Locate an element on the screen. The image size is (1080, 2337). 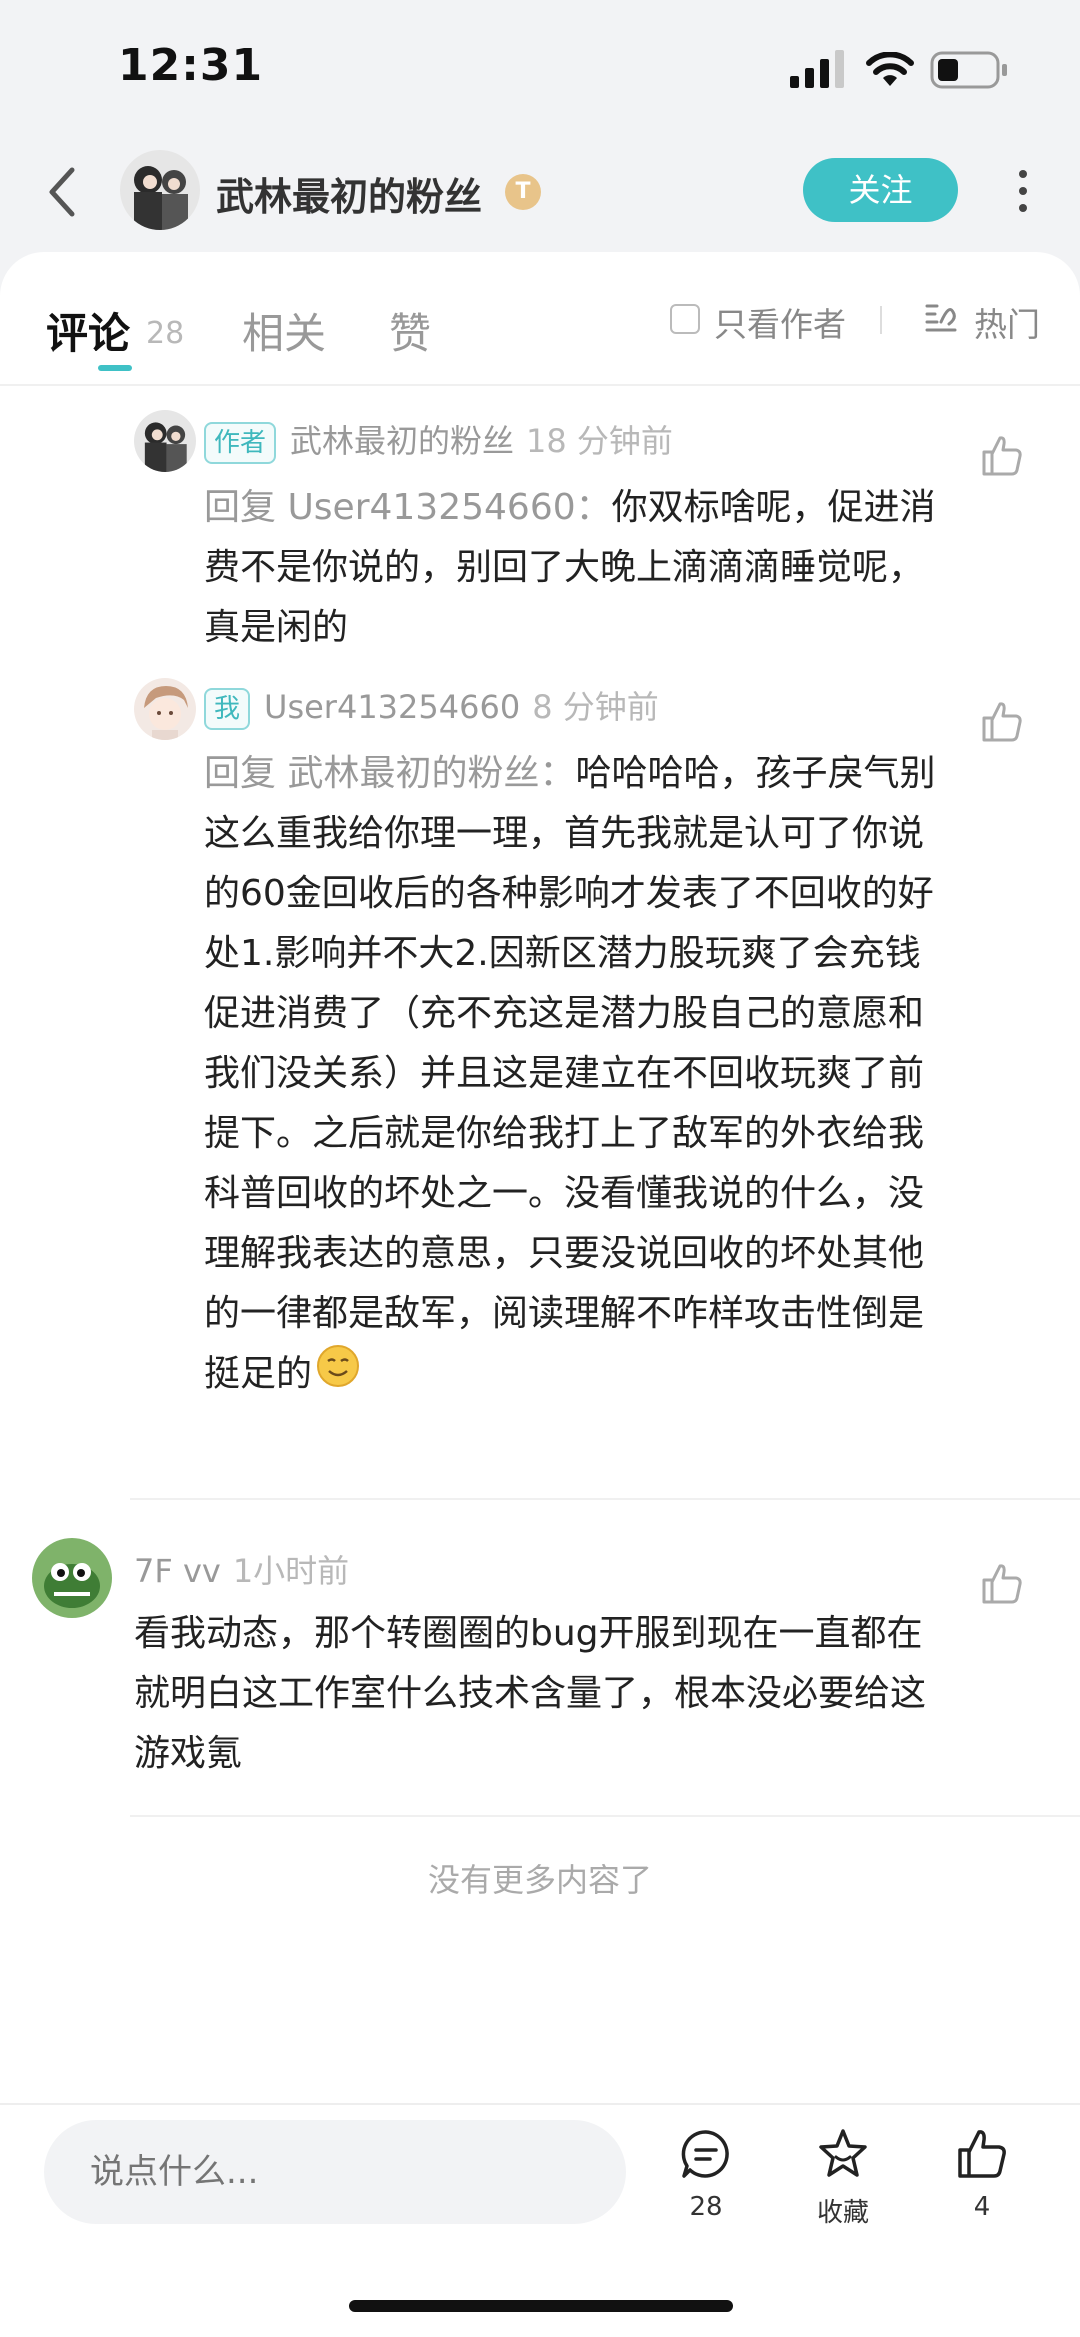
status-time: 12:31 is located at coordinates (191, 65).